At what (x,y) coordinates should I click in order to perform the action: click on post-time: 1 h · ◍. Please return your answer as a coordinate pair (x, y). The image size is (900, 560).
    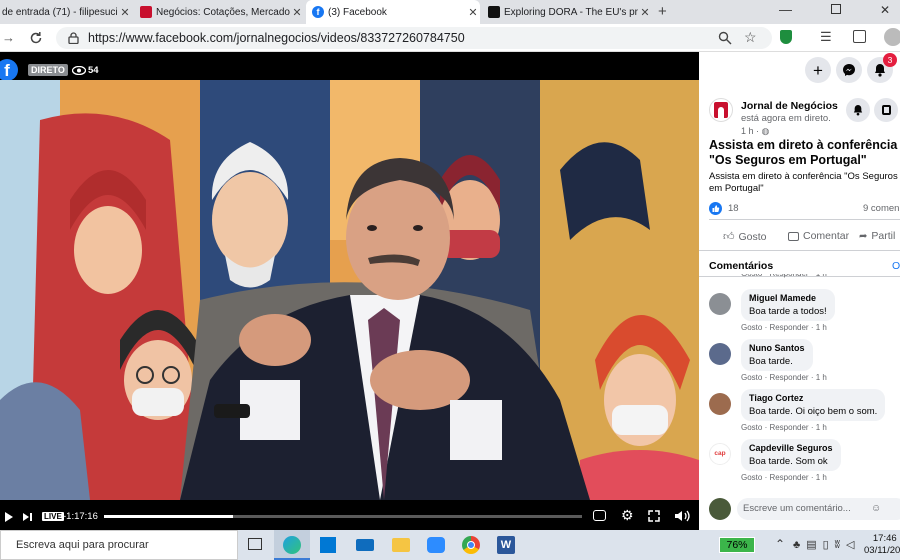
    Looking at the image, I should click on (755, 131).